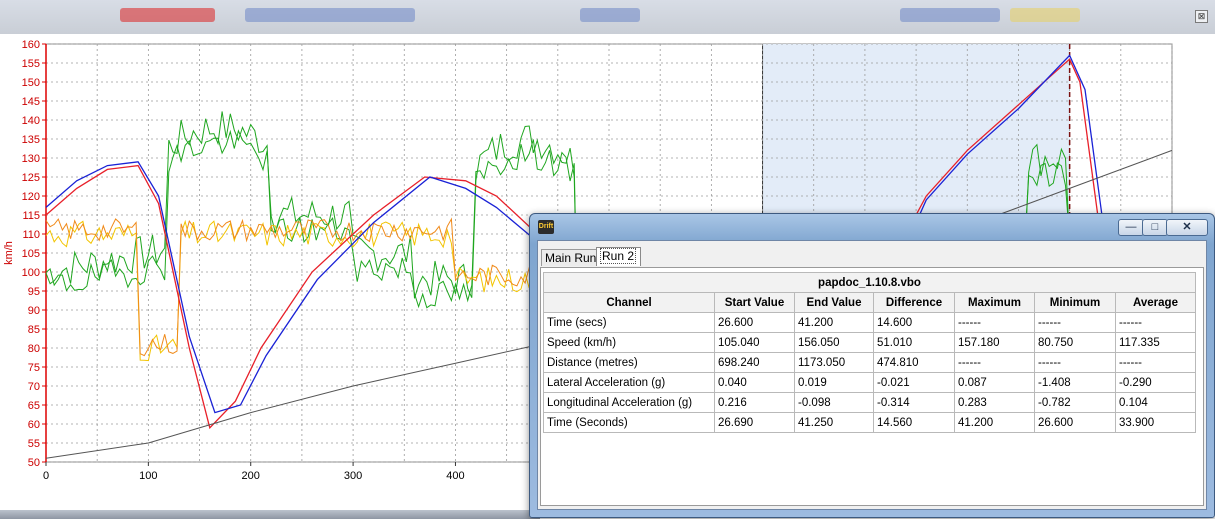 The height and width of the screenshot is (519, 1215). What do you see at coordinates (834, 302) in the screenshot?
I see `col-header: End Value` at bounding box center [834, 302].